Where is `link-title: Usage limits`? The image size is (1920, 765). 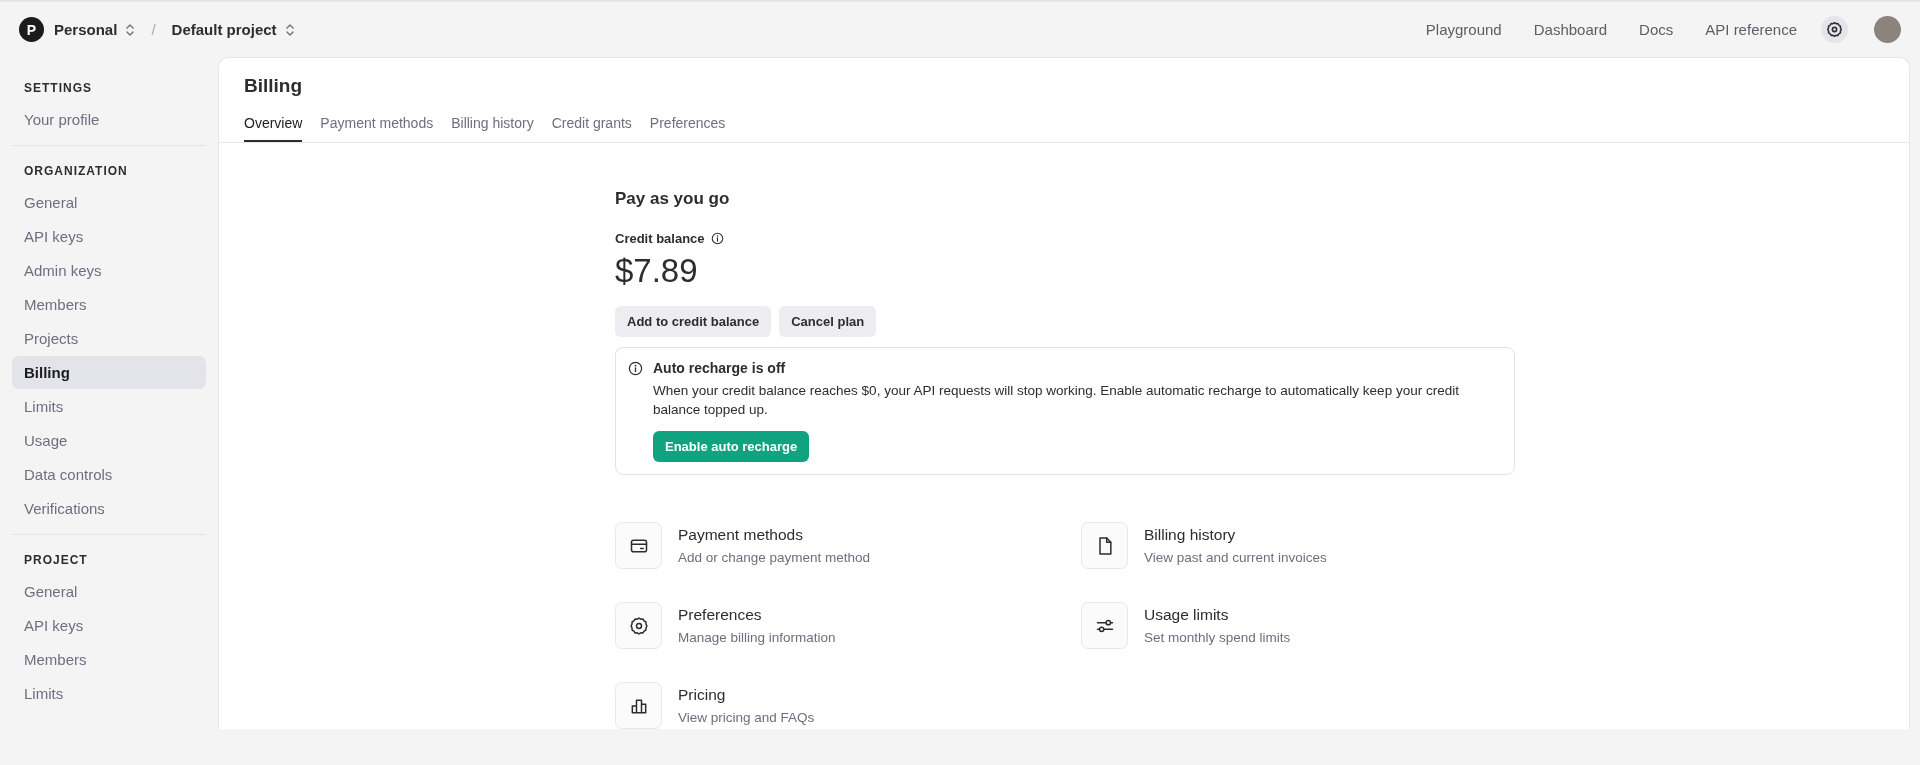 link-title: Usage limits is located at coordinates (1217, 615).